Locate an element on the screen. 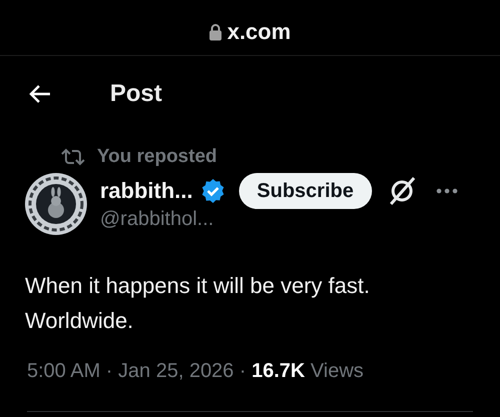  subscribe-button: Subscribe is located at coordinates (305, 191).